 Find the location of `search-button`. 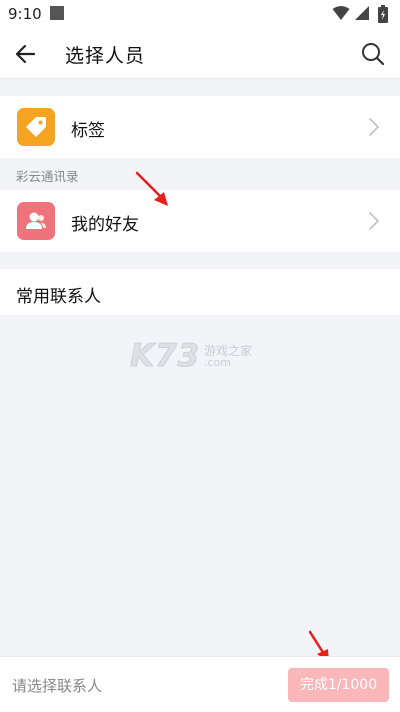

search-button is located at coordinates (373, 54).